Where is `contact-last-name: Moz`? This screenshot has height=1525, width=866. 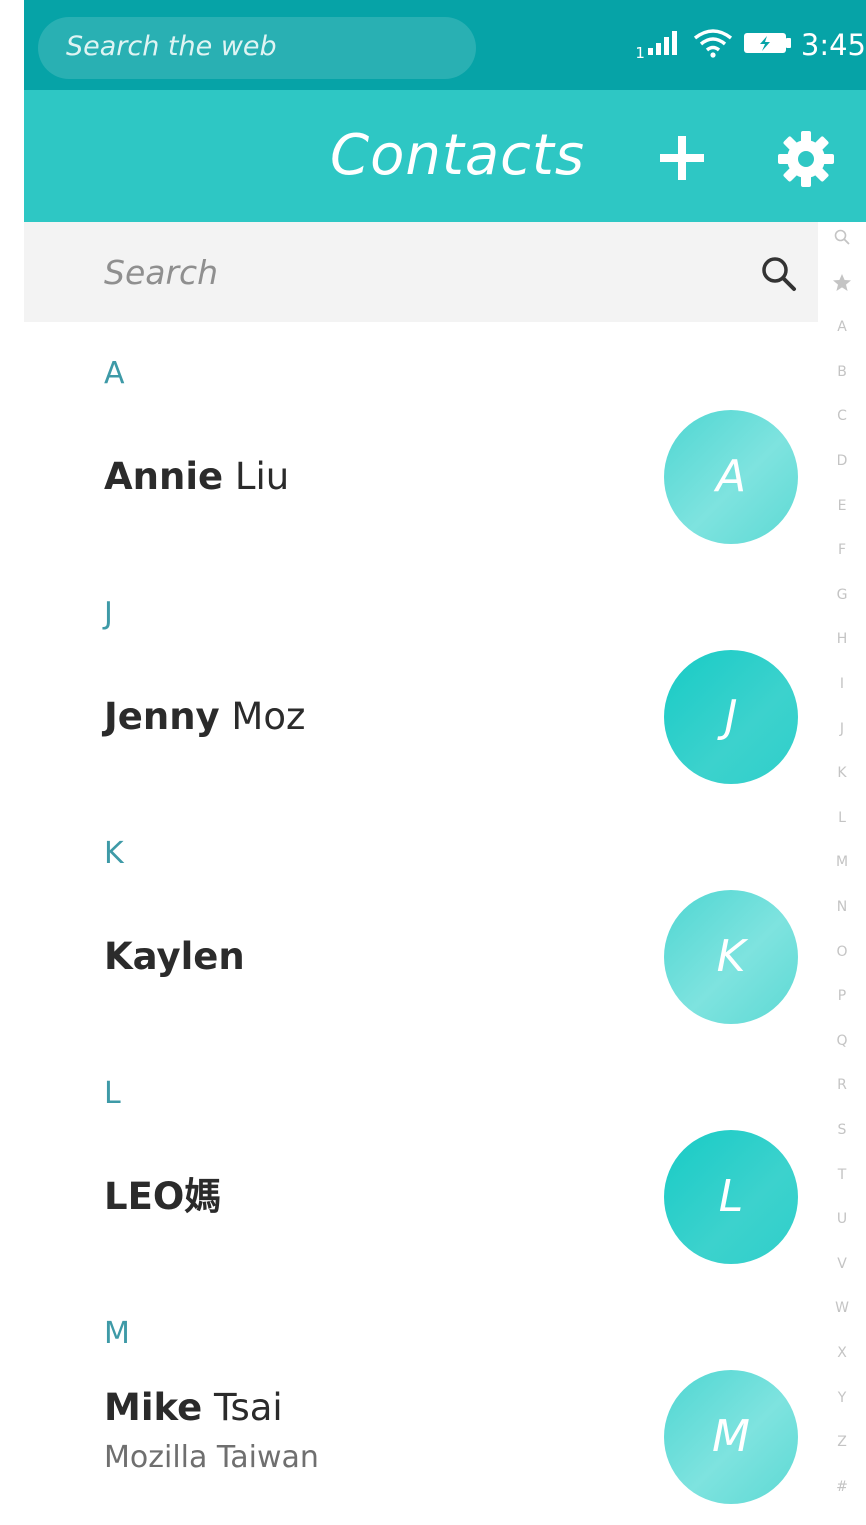 contact-last-name: Moz is located at coordinates (262, 716).